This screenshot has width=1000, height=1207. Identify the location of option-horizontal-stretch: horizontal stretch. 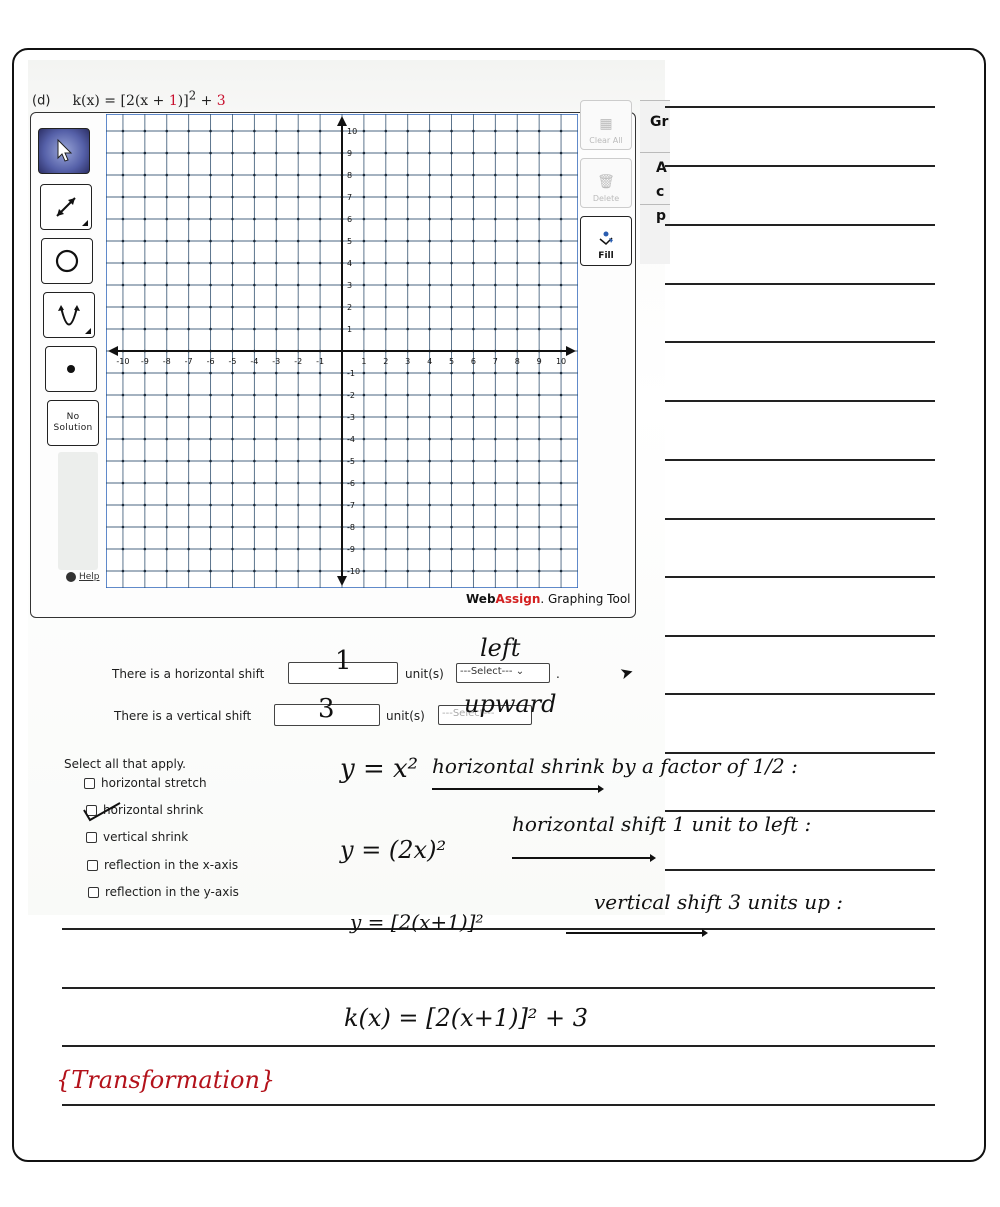
(145, 783).